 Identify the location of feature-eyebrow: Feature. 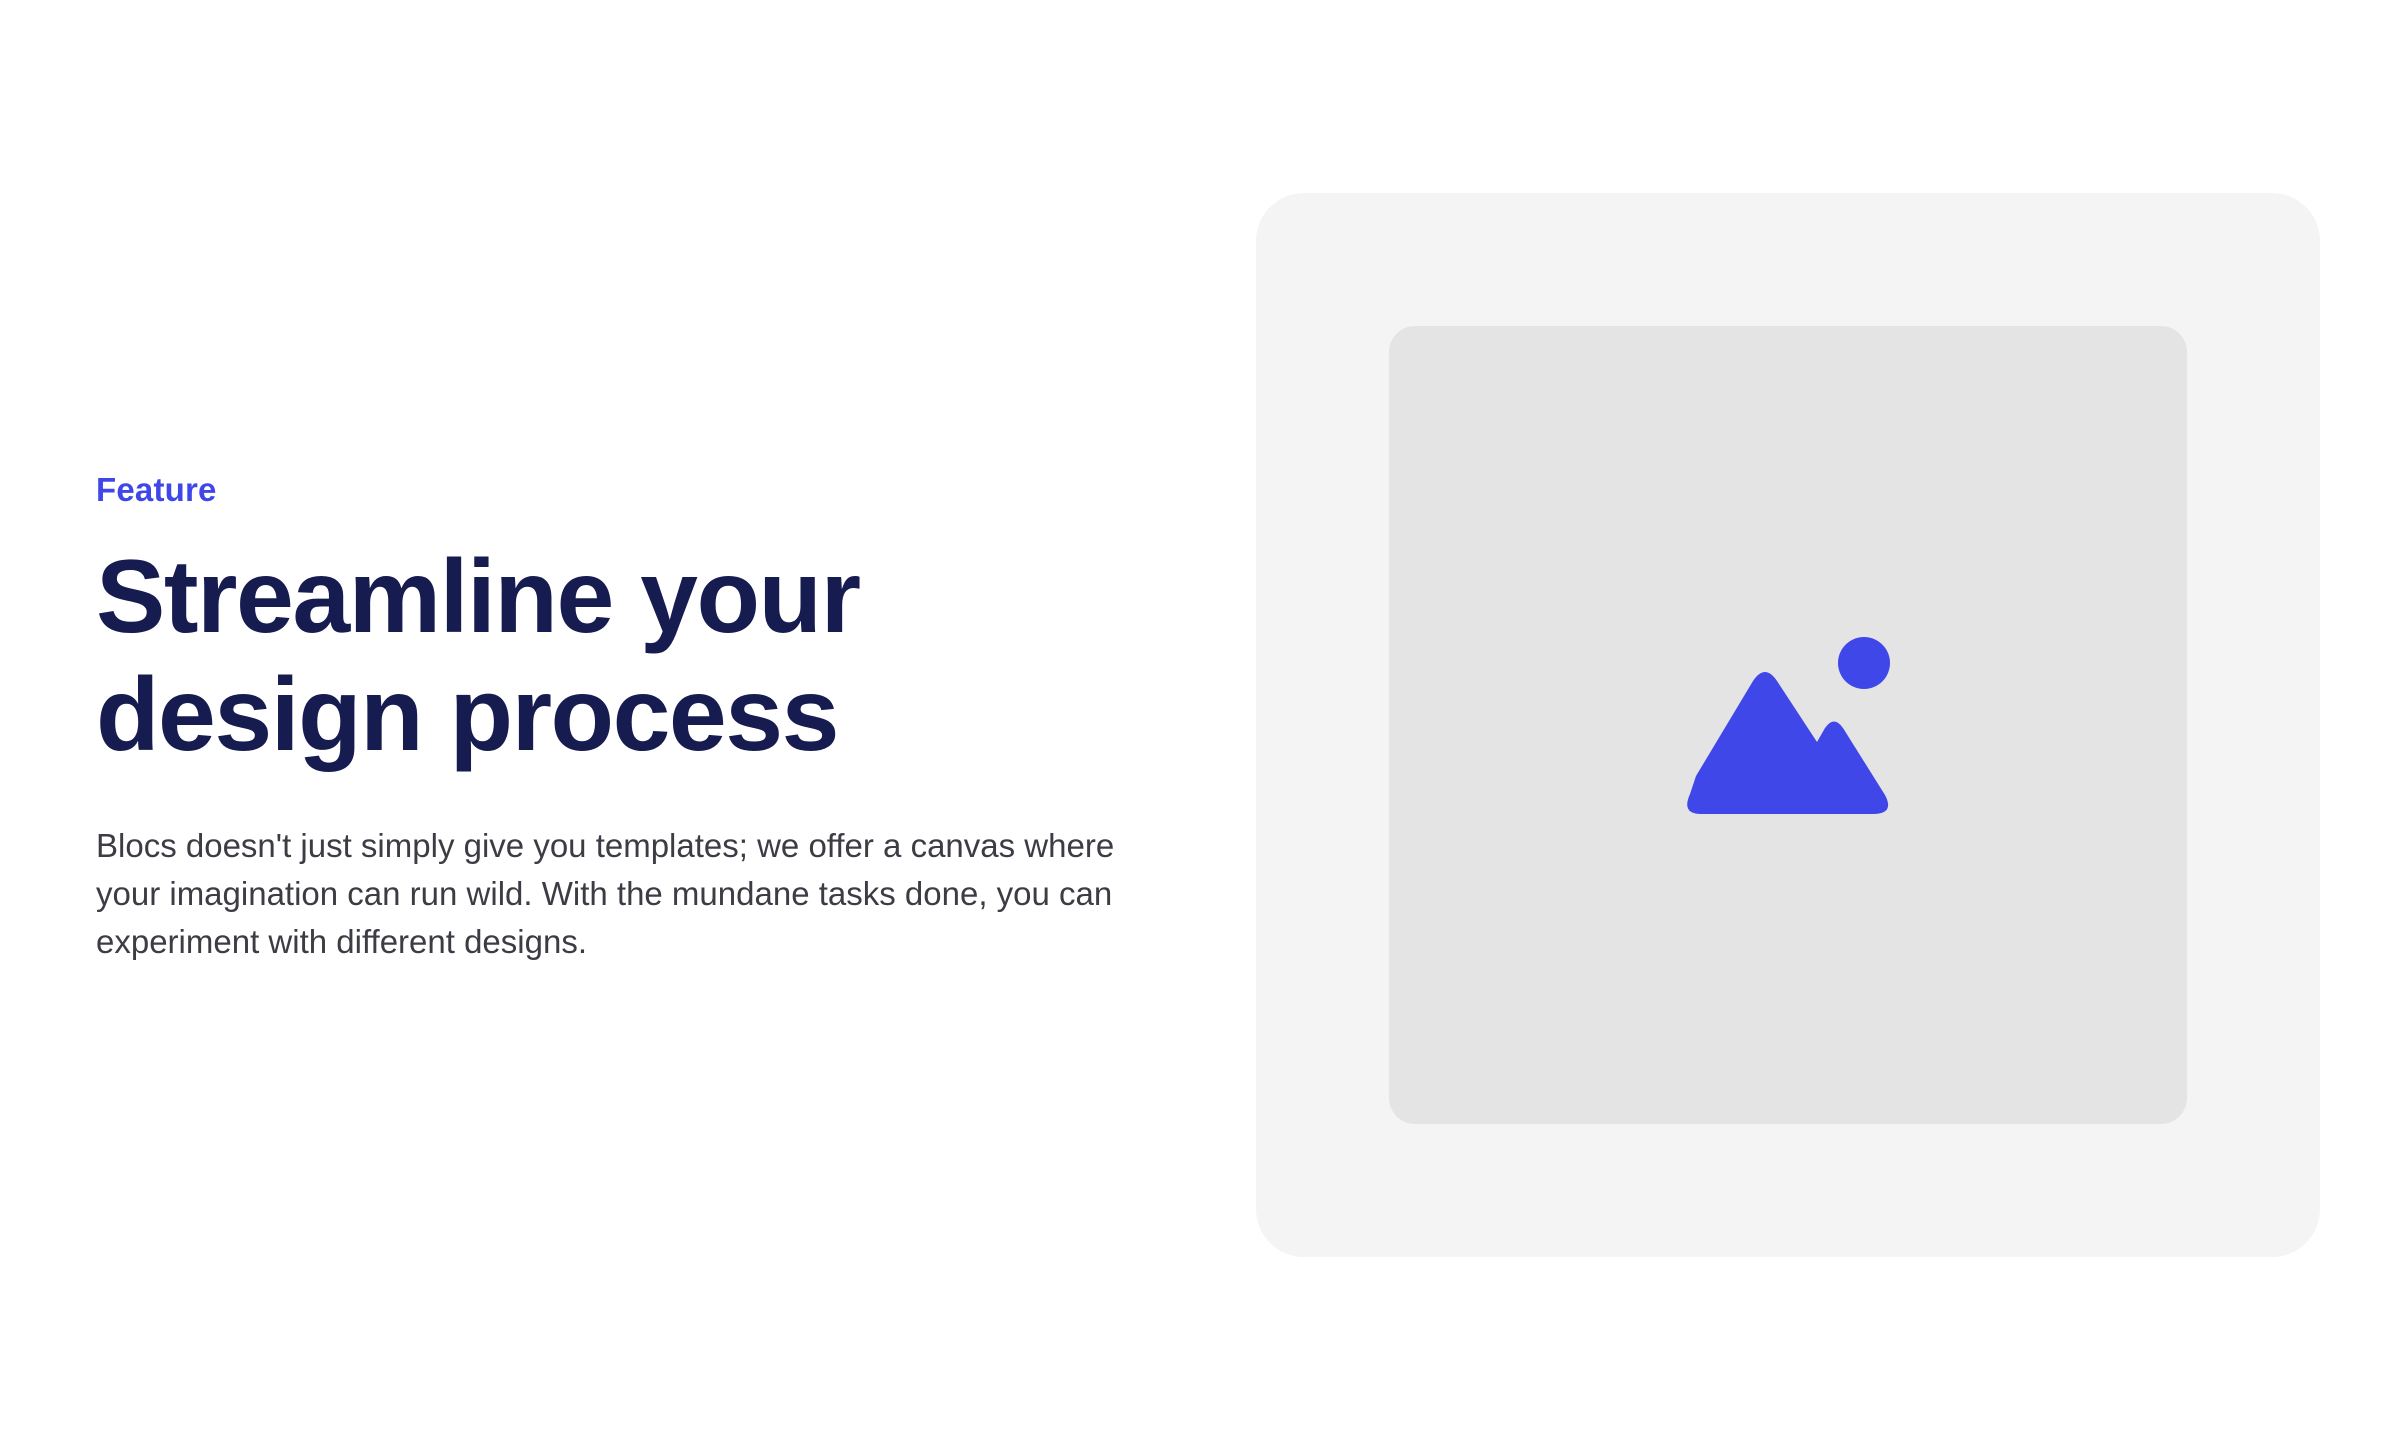
(156, 489).